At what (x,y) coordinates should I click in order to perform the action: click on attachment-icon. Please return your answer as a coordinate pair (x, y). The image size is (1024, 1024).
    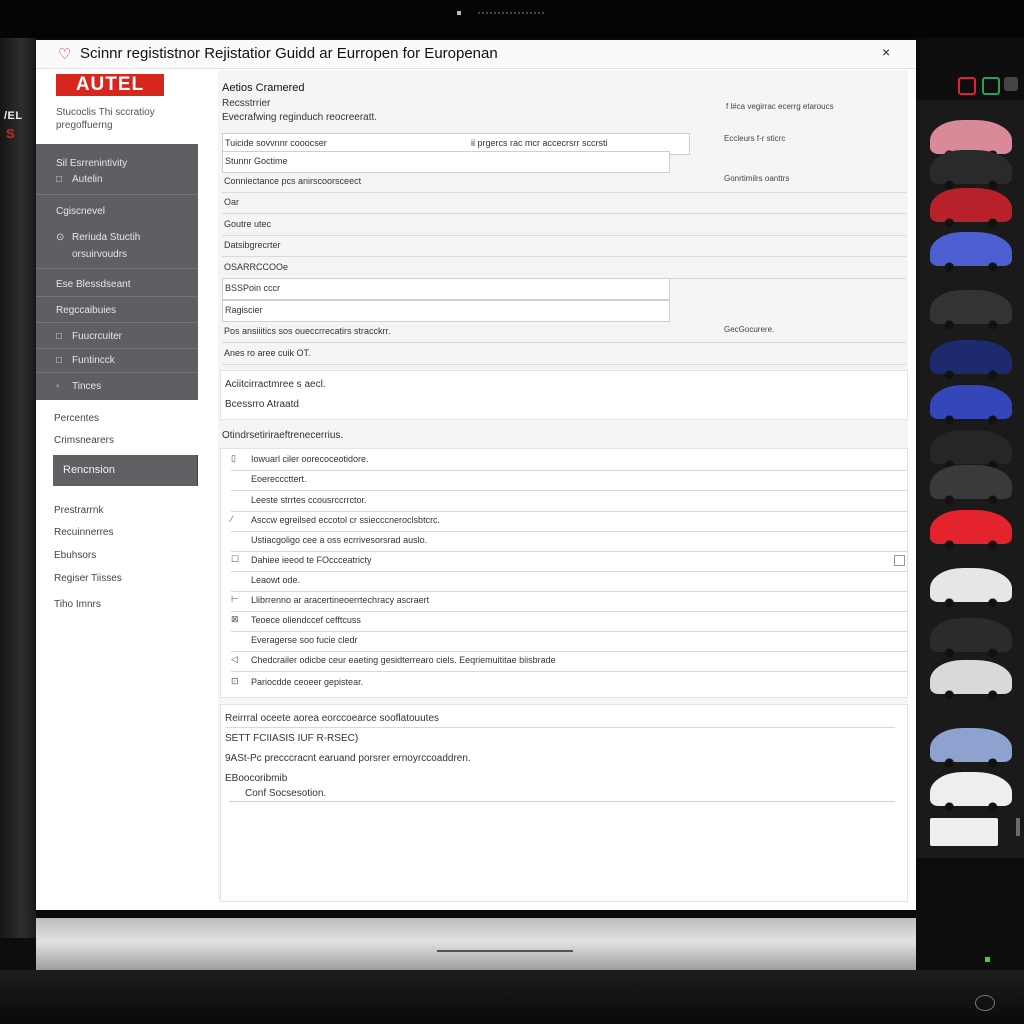
    Looking at the image, I should click on (899, 560).